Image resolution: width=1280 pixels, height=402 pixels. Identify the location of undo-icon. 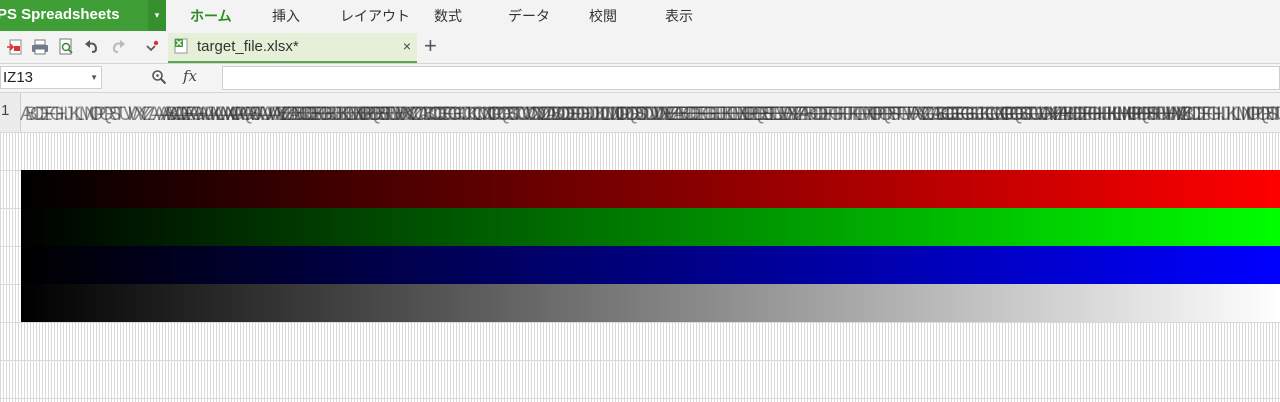
(92, 47).